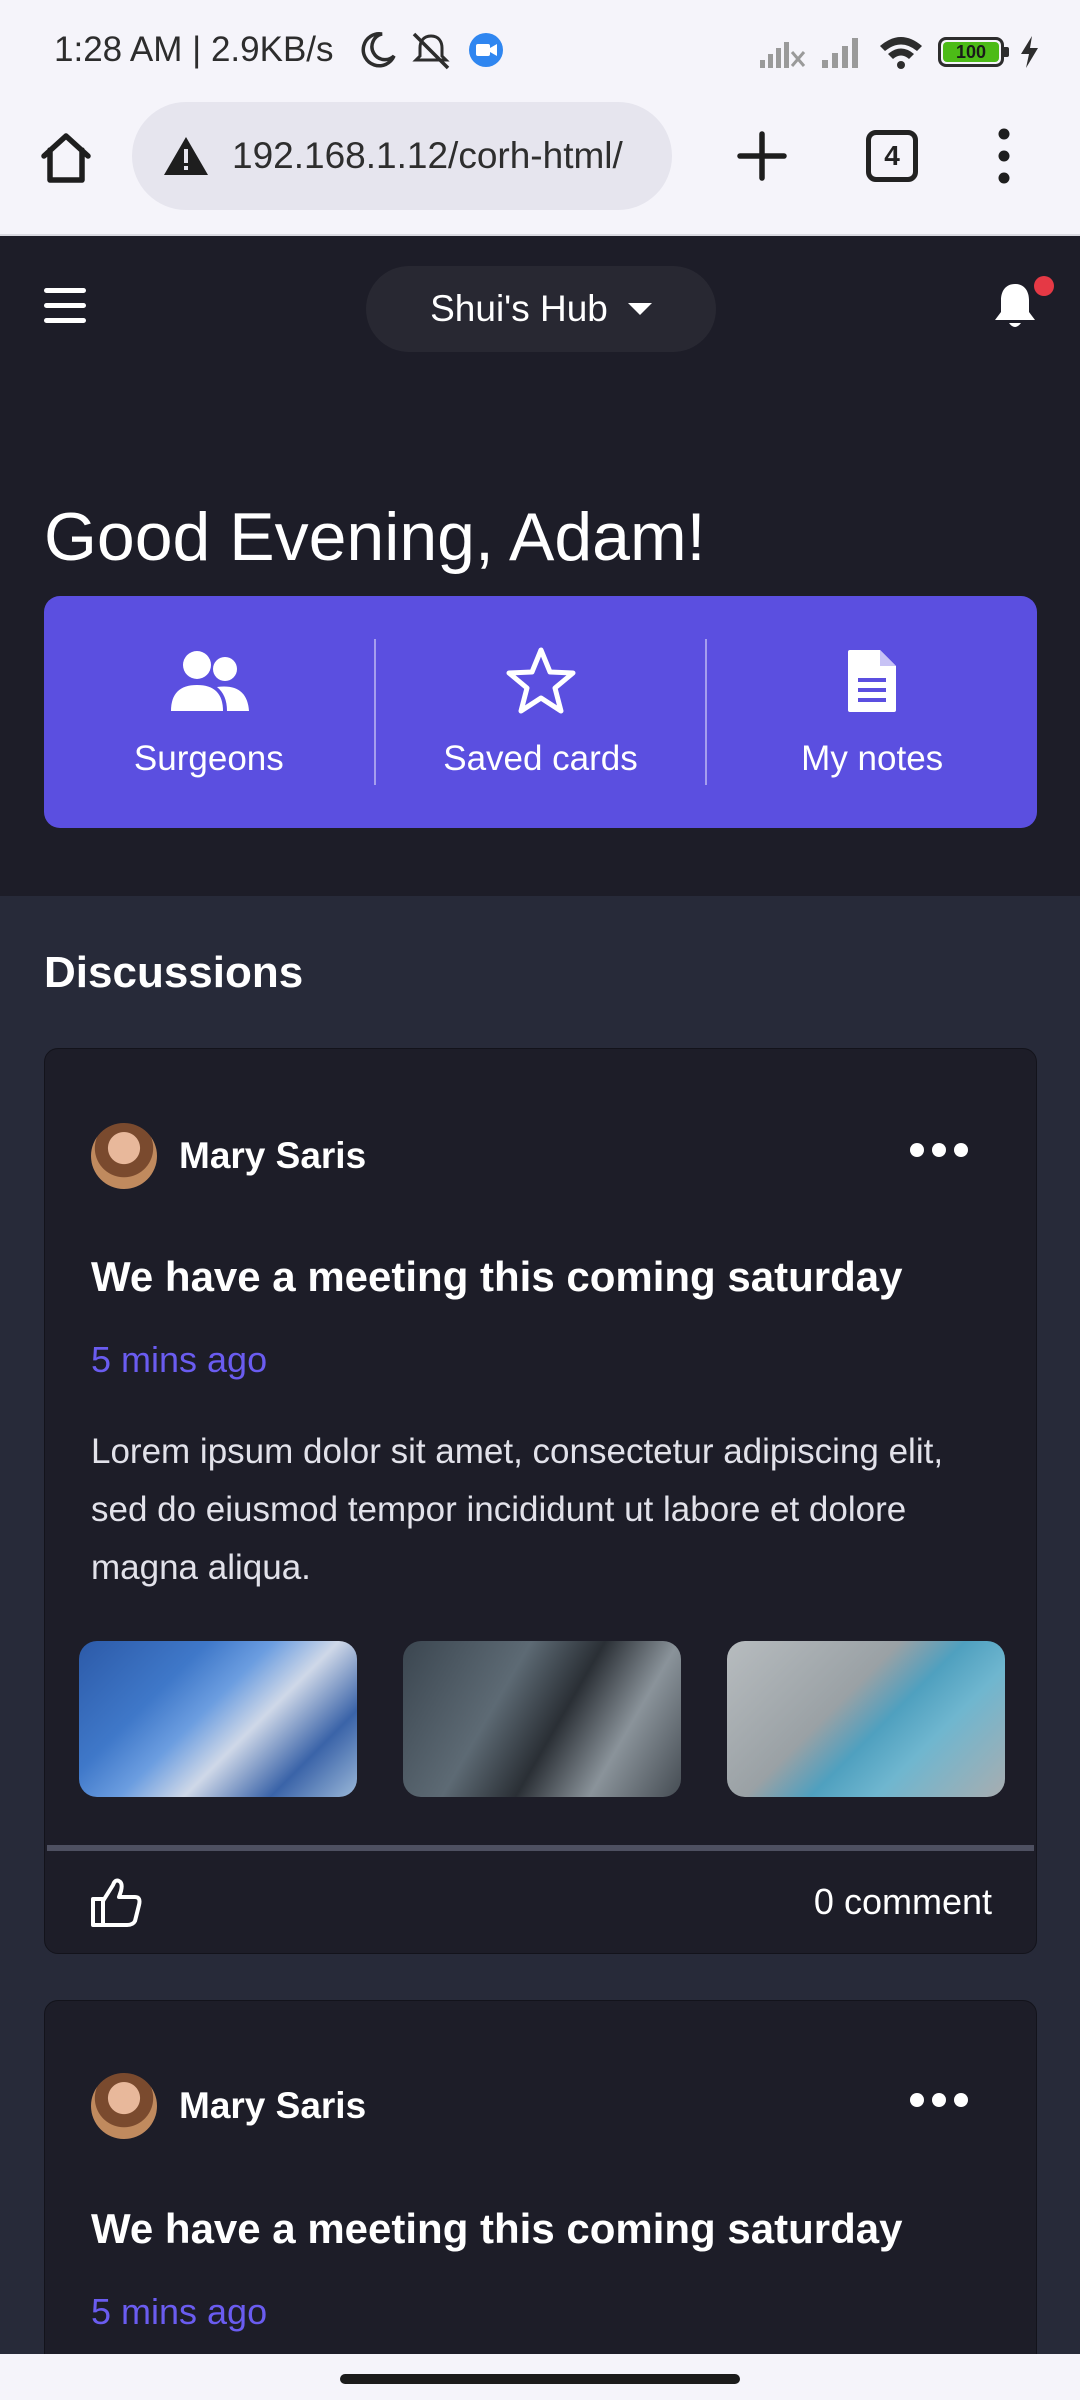  What do you see at coordinates (194, 49) in the screenshot?
I see `status-time: 1:28 AM | 2.9KB/s` at bounding box center [194, 49].